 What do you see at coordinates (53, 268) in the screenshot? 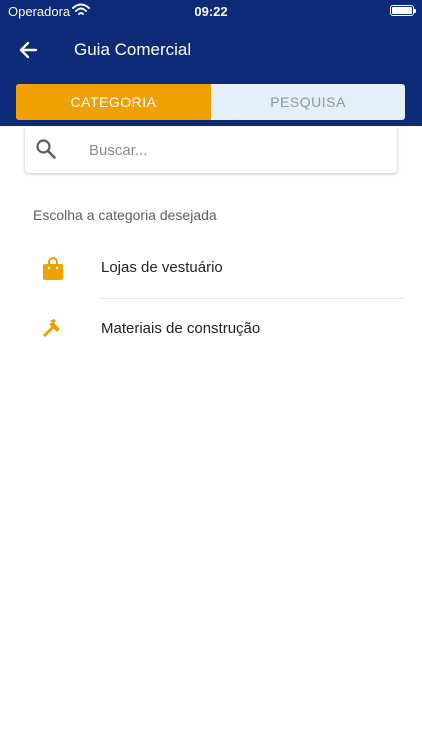
I see `shopping-bag-icon` at bounding box center [53, 268].